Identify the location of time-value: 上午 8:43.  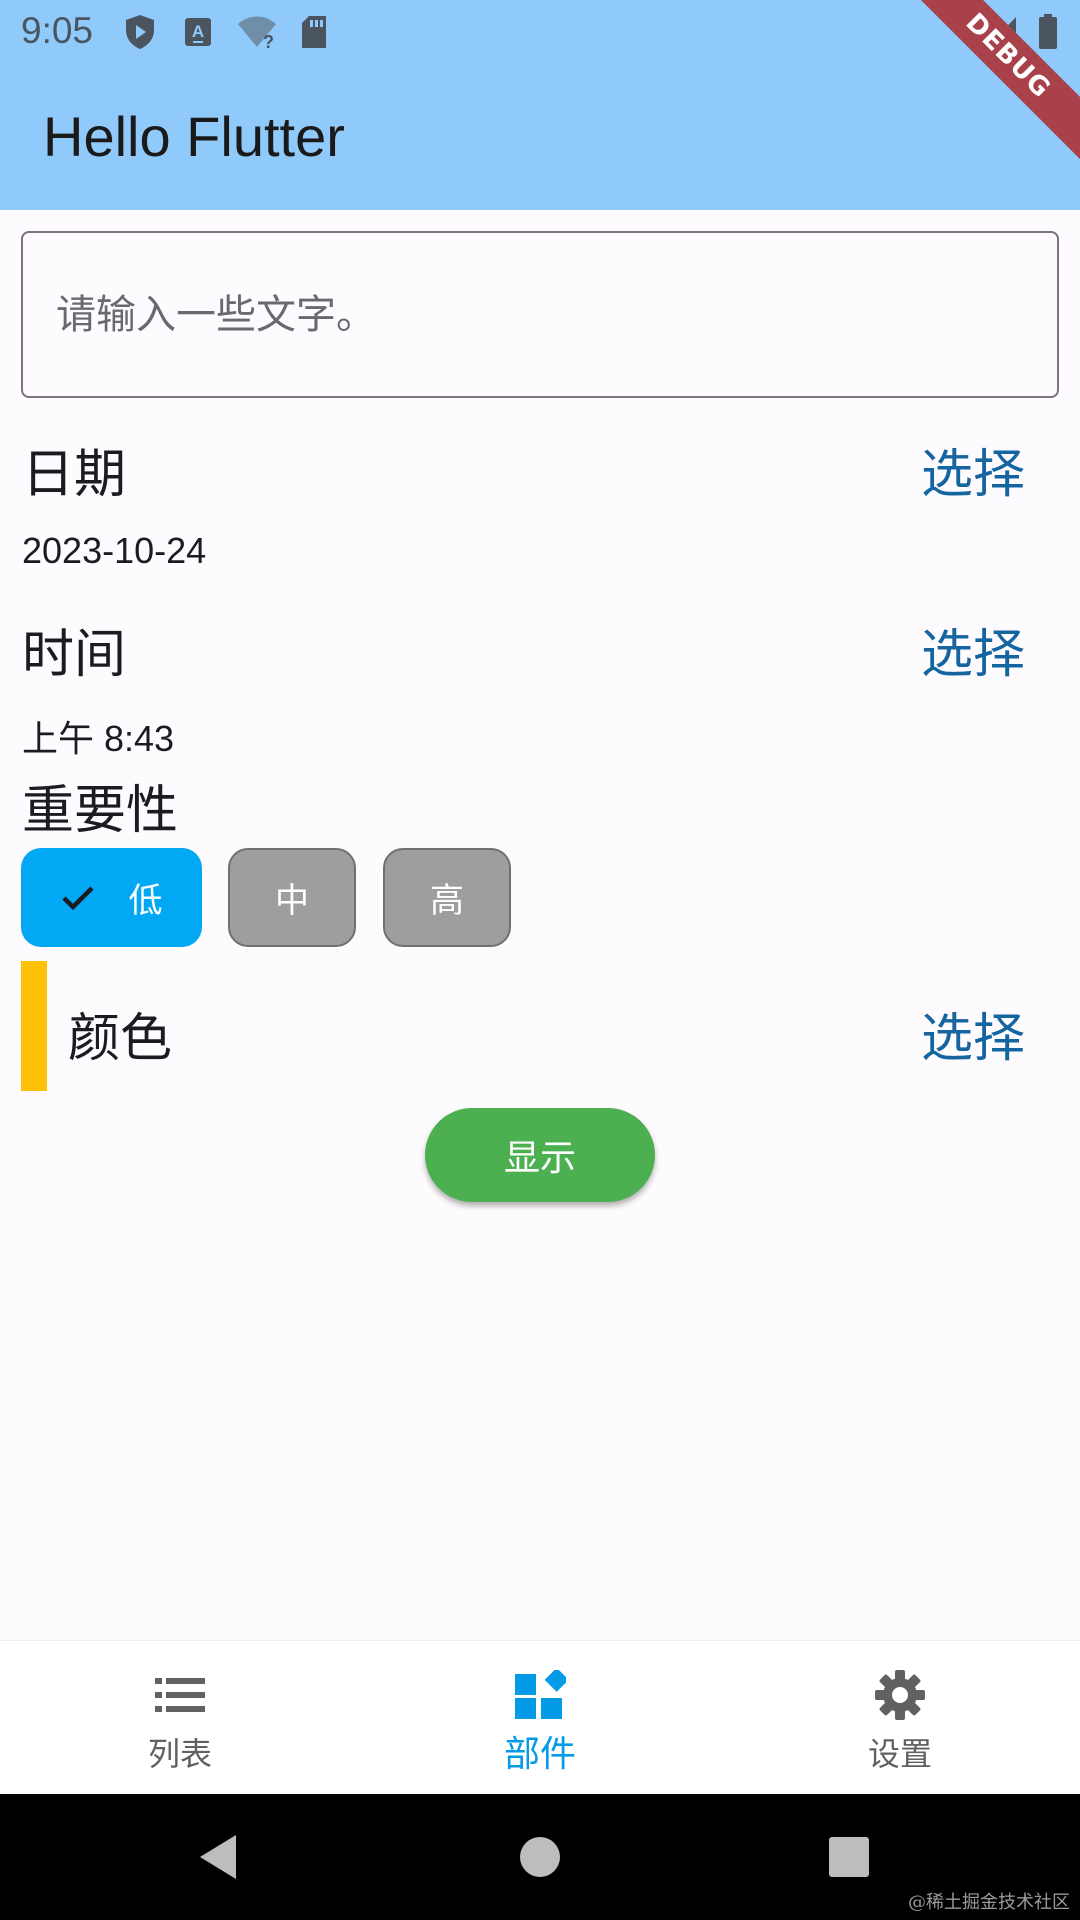
(98, 738).